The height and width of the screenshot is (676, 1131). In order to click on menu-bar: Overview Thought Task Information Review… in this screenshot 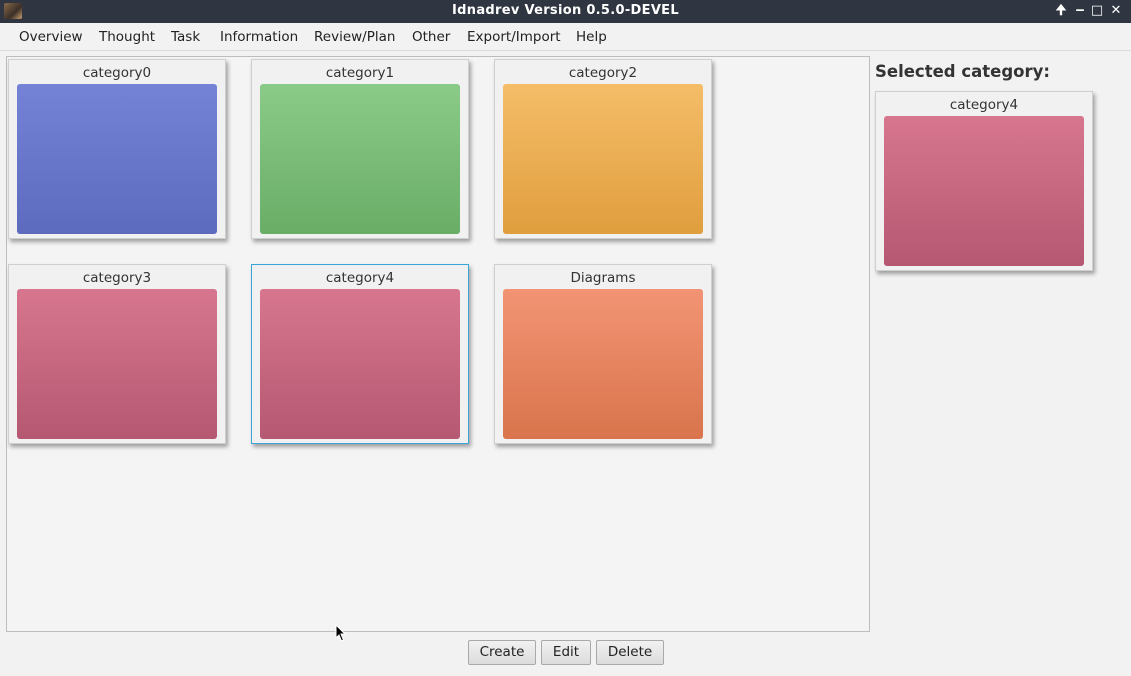, I will do `click(565, 37)`.